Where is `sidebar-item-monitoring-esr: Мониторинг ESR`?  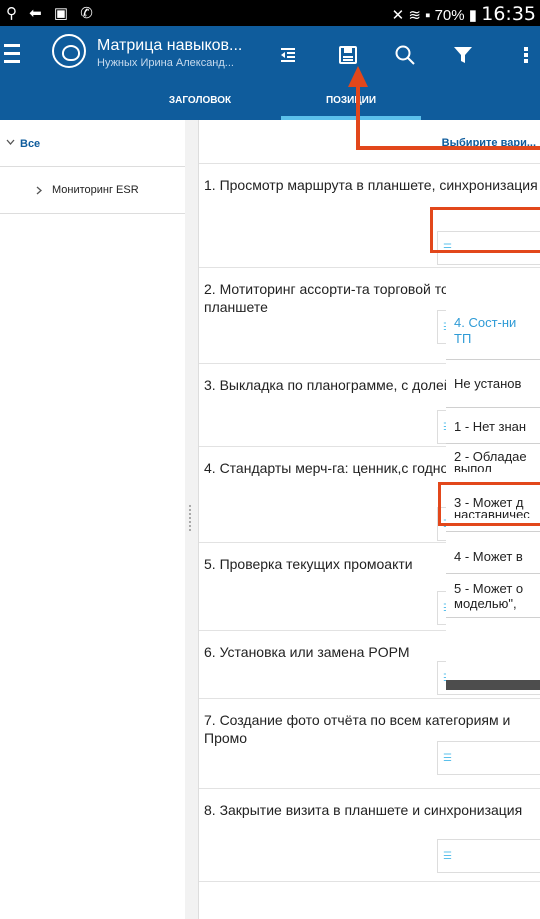
sidebar-item-monitoring-esr: Мониторинг ESR is located at coordinates (92, 190).